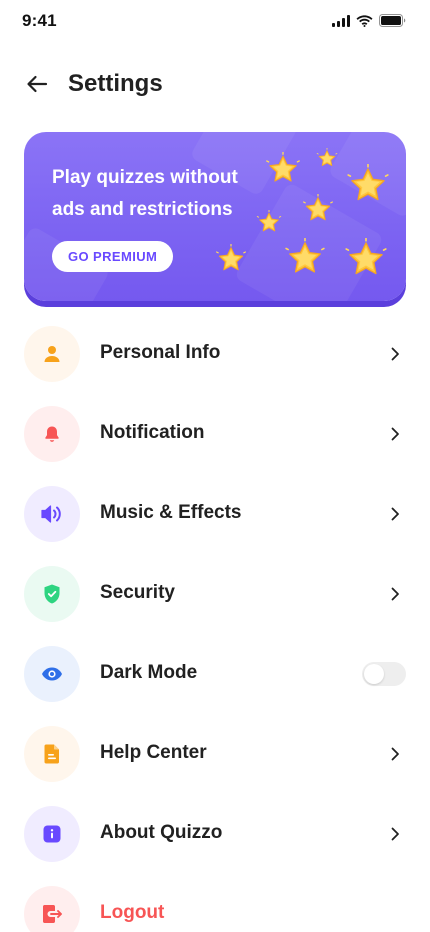 The height and width of the screenshot is (932, 430). I want to click on notification-icon-badge, so click(52, 434).